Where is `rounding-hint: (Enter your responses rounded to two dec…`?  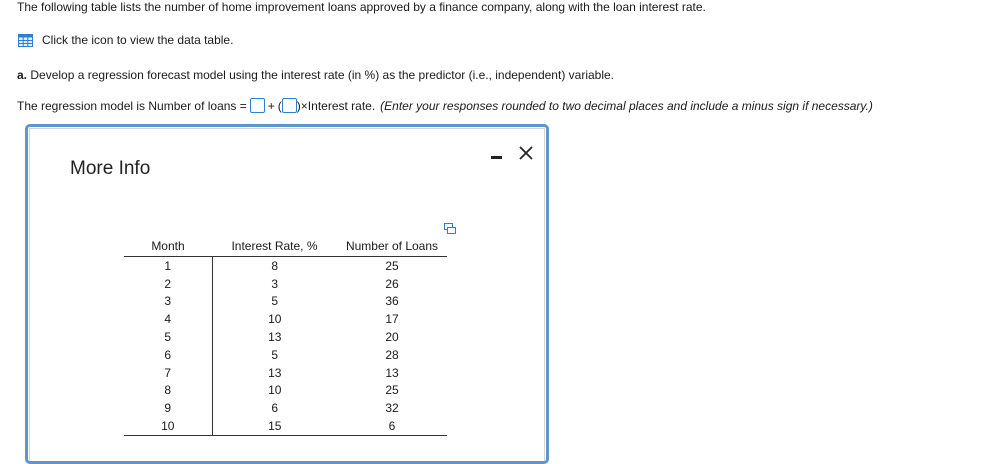 rounding-hint: (Enter your responses rounded to two dec… is located at coordinates (626, 105).